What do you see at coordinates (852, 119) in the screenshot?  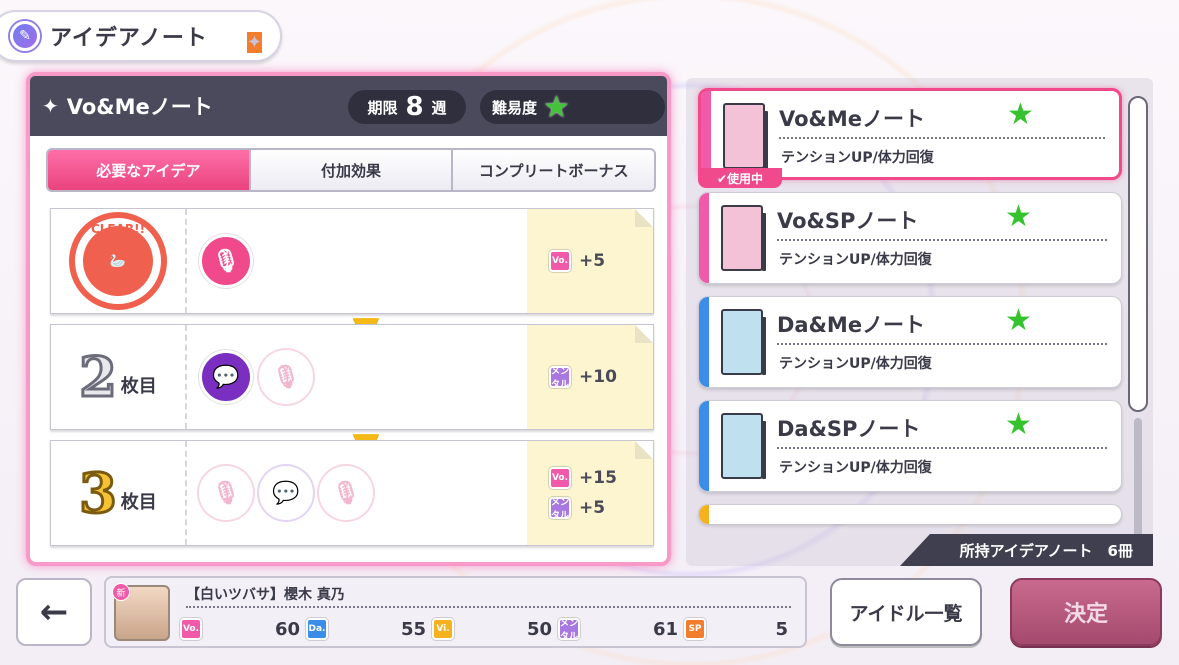 I see `note-card-title: Vo&Meノート` at bounding box center [852, 119].